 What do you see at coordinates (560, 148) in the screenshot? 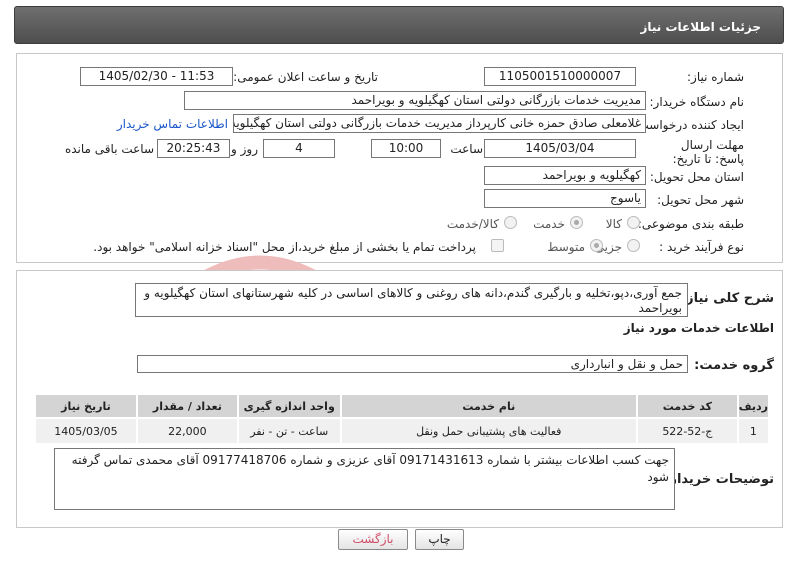
I see `deadline-date-field: 1405/03/04` at bounding box center [560, 148].